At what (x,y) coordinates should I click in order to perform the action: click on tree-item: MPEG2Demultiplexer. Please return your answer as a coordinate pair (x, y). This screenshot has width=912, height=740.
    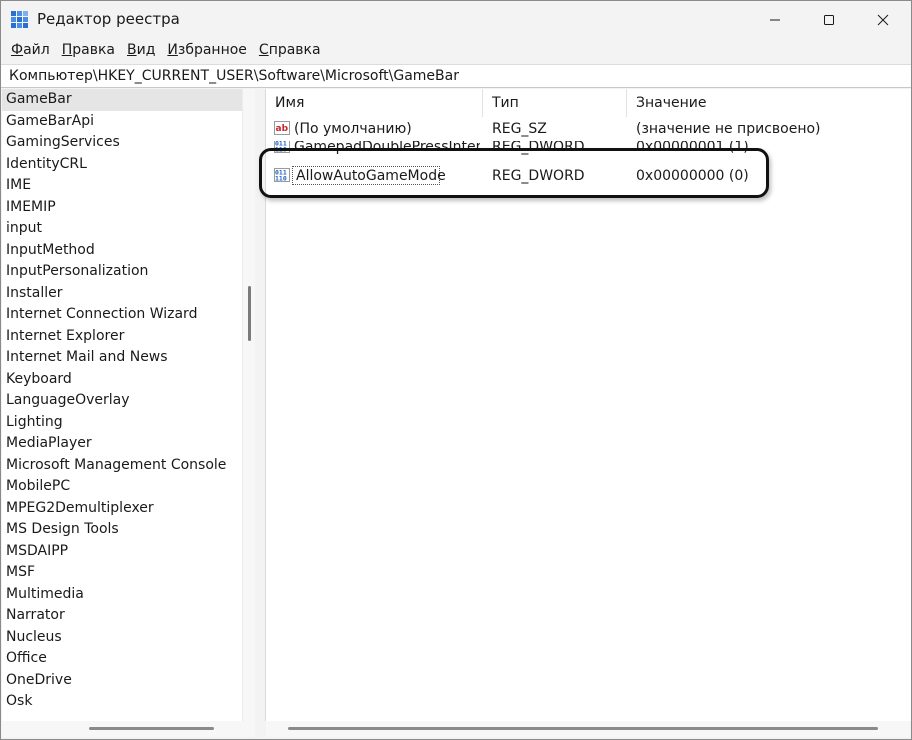
    Looking at the image, I should click on (122, 509).